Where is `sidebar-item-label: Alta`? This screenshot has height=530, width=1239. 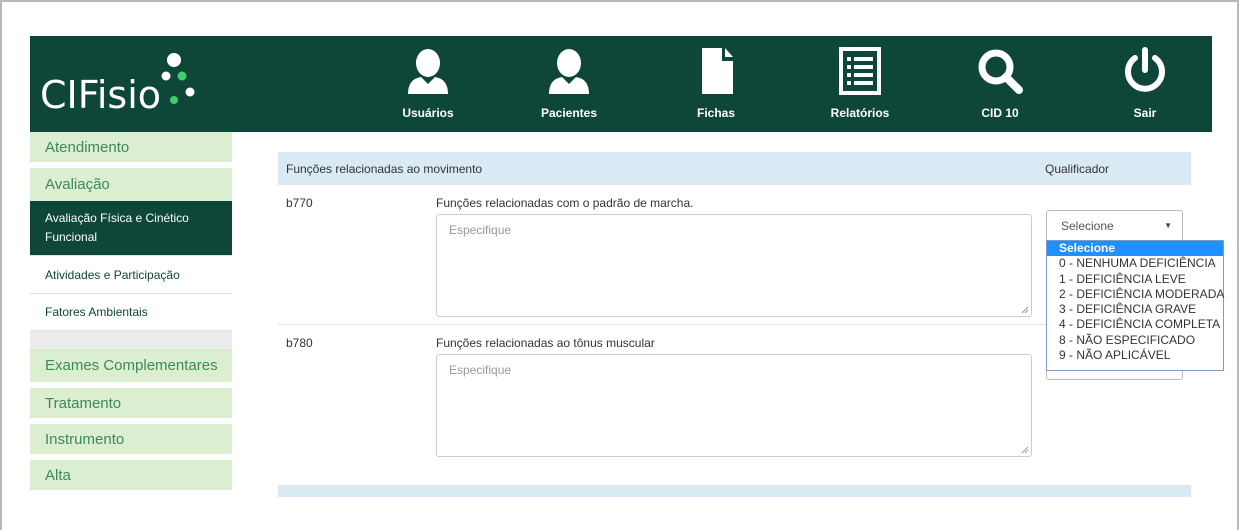 sidebar-item-label: Alta is located at coordinates (58, 475).